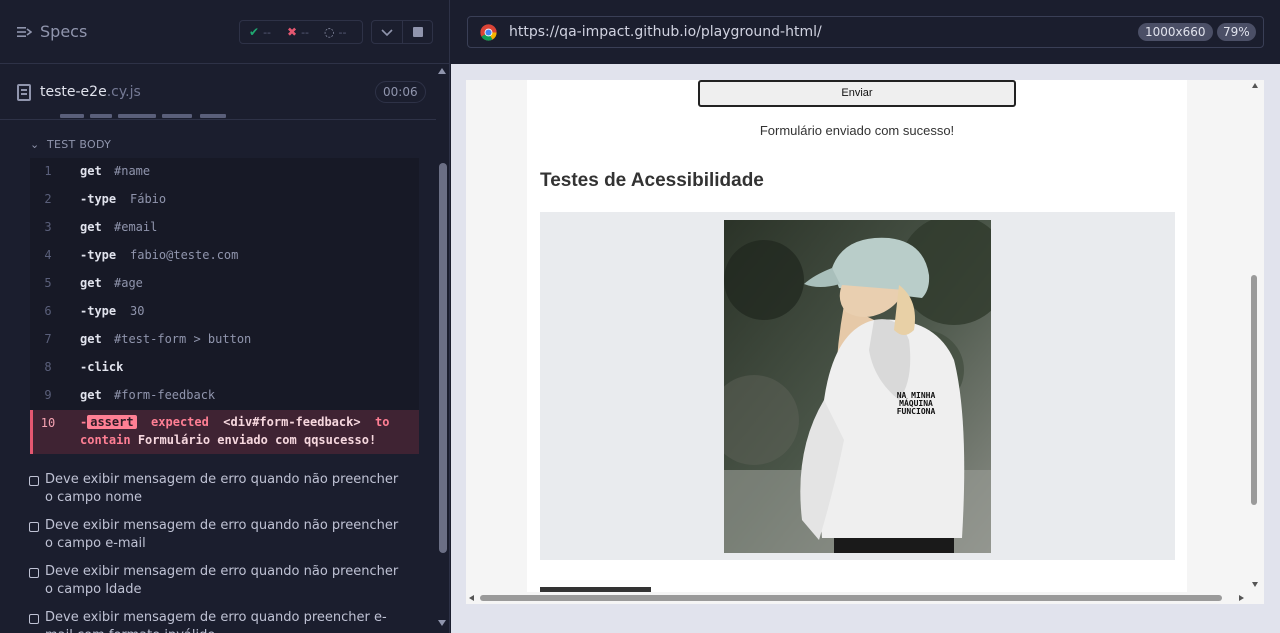 The image size is (1280, 633). What do you see at coordinates (105, 440) in the screenshot?
I see `assert-contain: contain` at bounding box center [105, 440].